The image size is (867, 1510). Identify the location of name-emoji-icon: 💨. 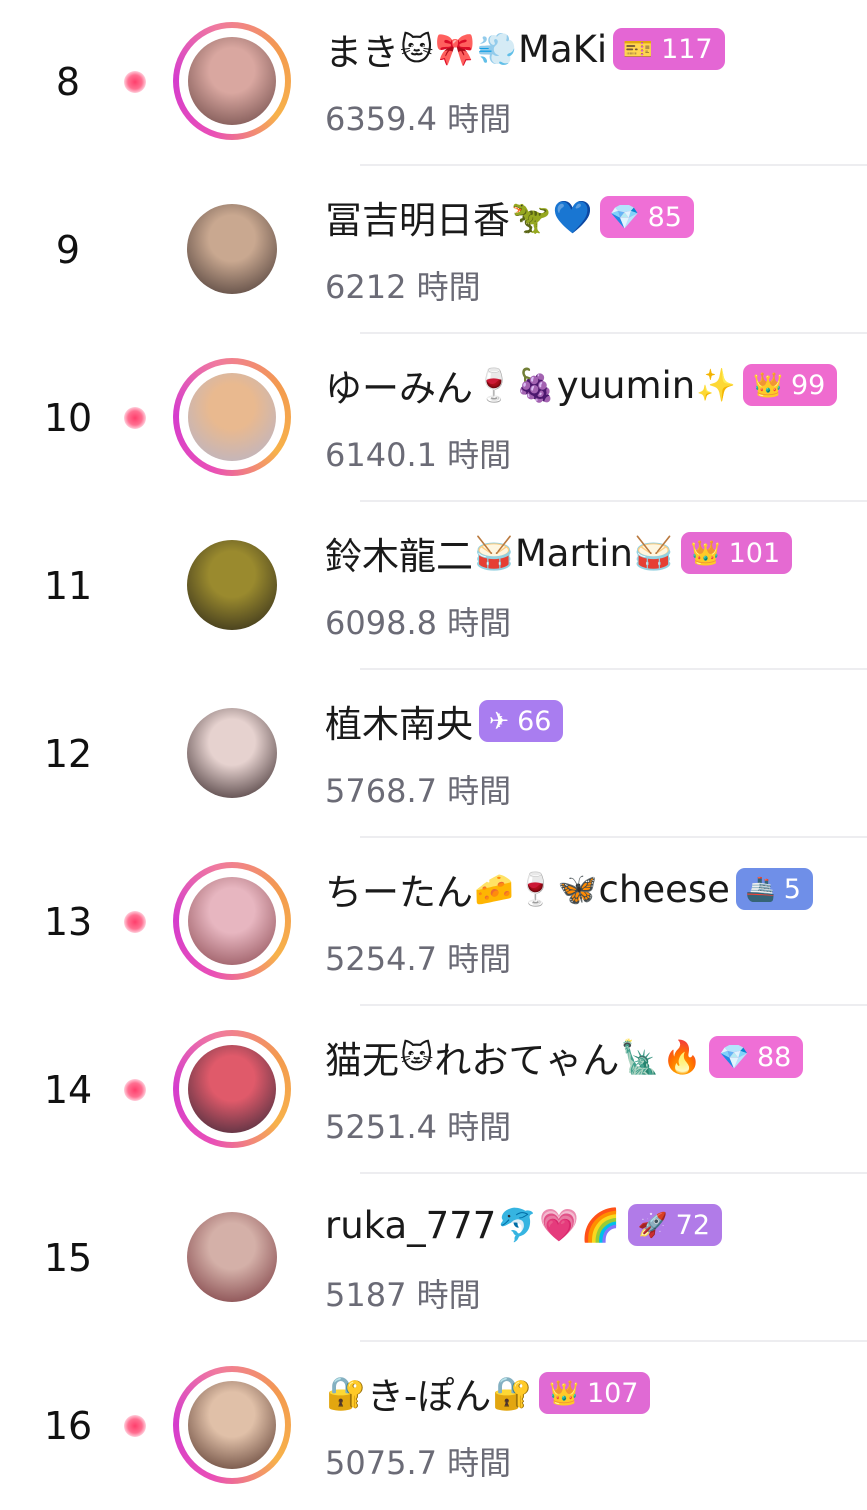
(497, 49).